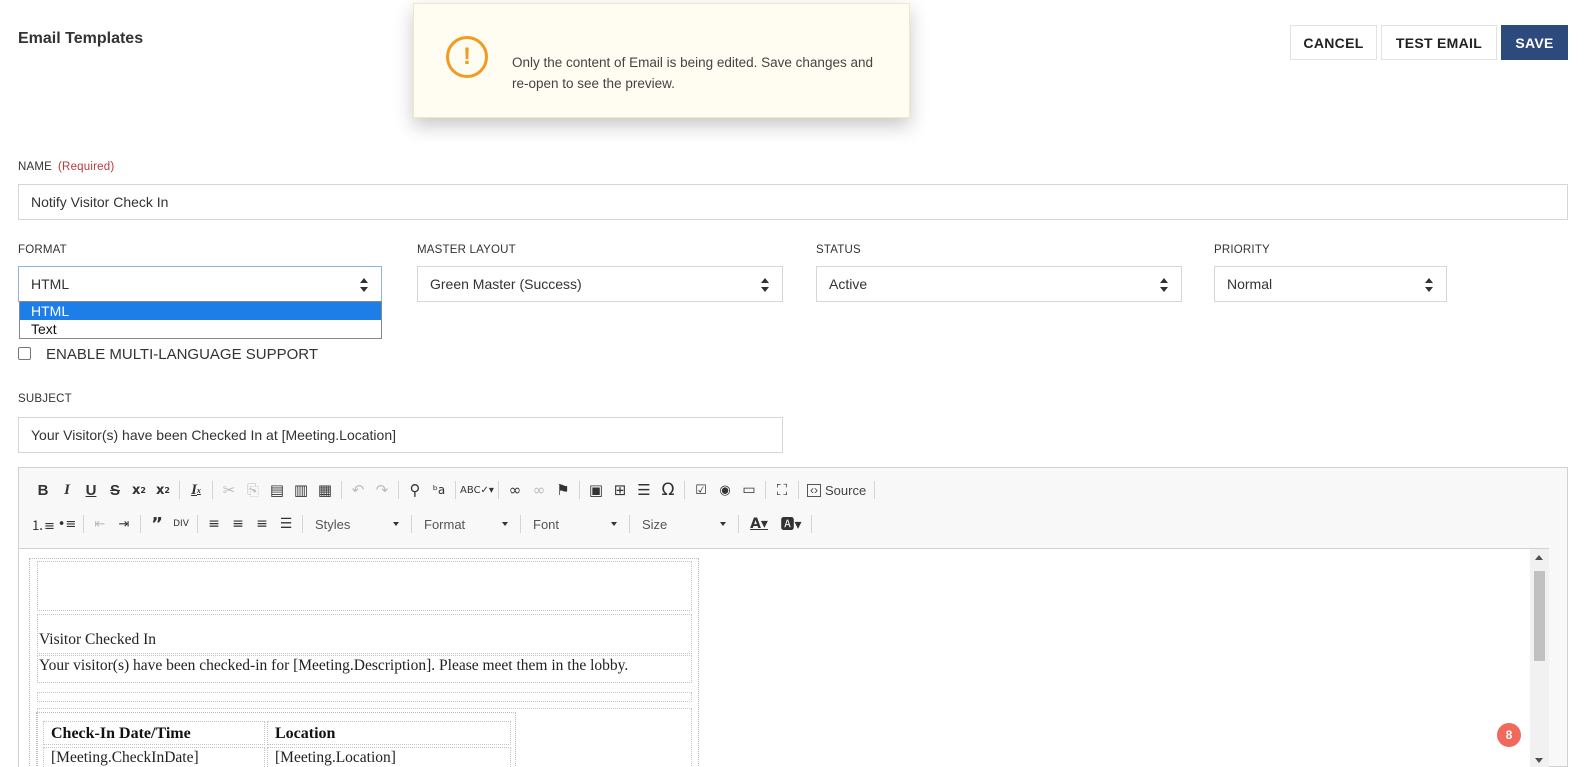 This screenshot has height=767, width=1585. Describe the element at coordinates (125, 757) in the screenshot. I see `table-cell-checkin-date: [Meeting.CheckInDate]` at that location.